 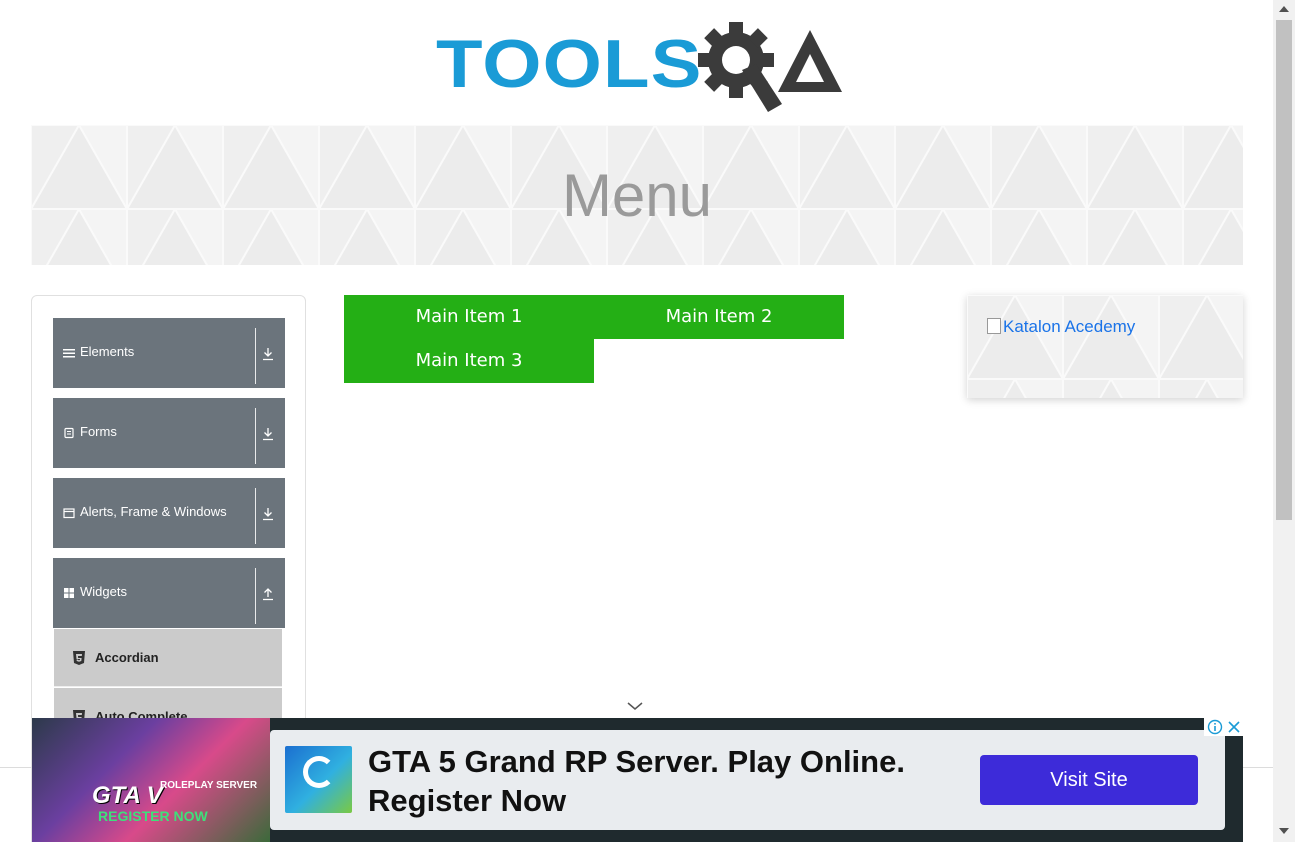 What do you see at coordinates (153, 816) in the screenshot?
I see `ad-image-cta: REGISTER NOW` at bounding box center [153, 816].